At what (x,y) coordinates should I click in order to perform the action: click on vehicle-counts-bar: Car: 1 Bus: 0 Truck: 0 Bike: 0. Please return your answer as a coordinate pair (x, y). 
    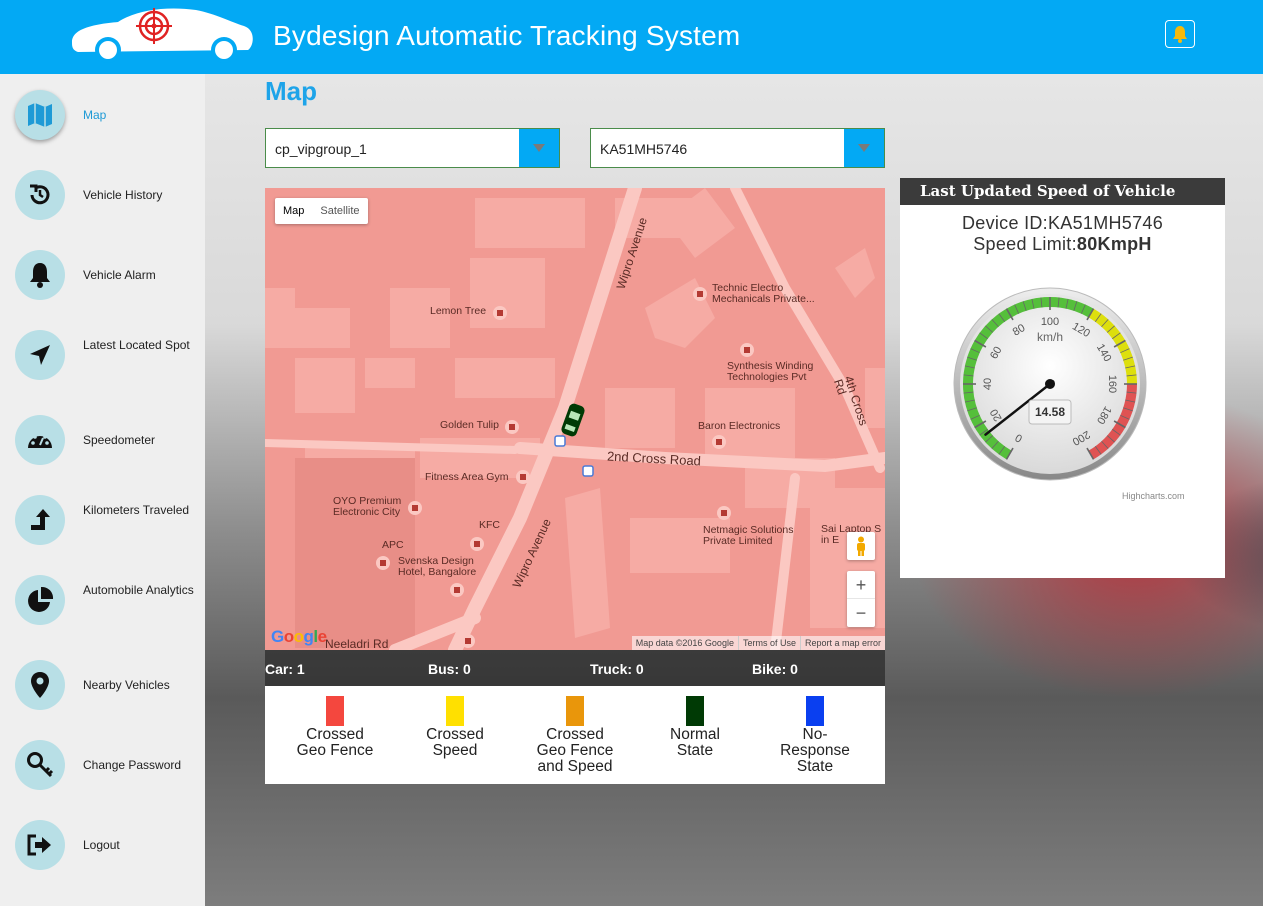
    Looking at the image, I should click on (575, 668).